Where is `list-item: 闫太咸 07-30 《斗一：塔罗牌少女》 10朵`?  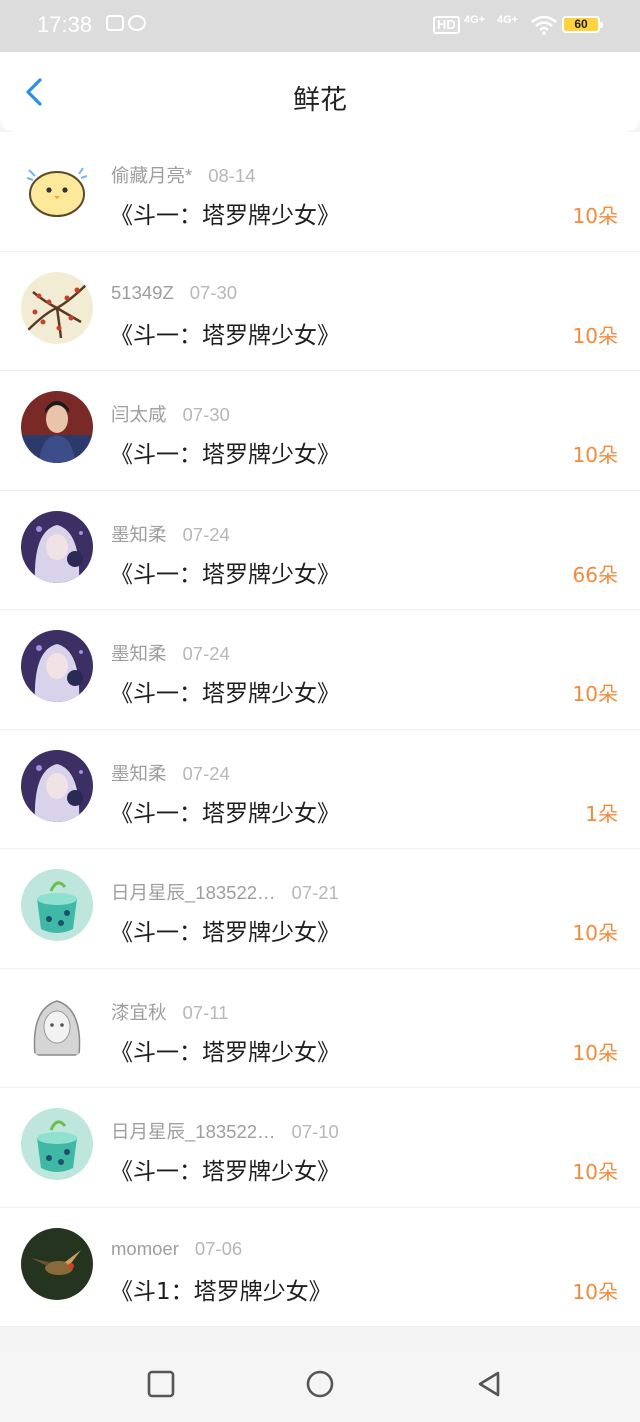
list-item: 闫太咸 07-30 《斗一：塔罗牌少女》 10朵 is located at coordinates (320, 431).